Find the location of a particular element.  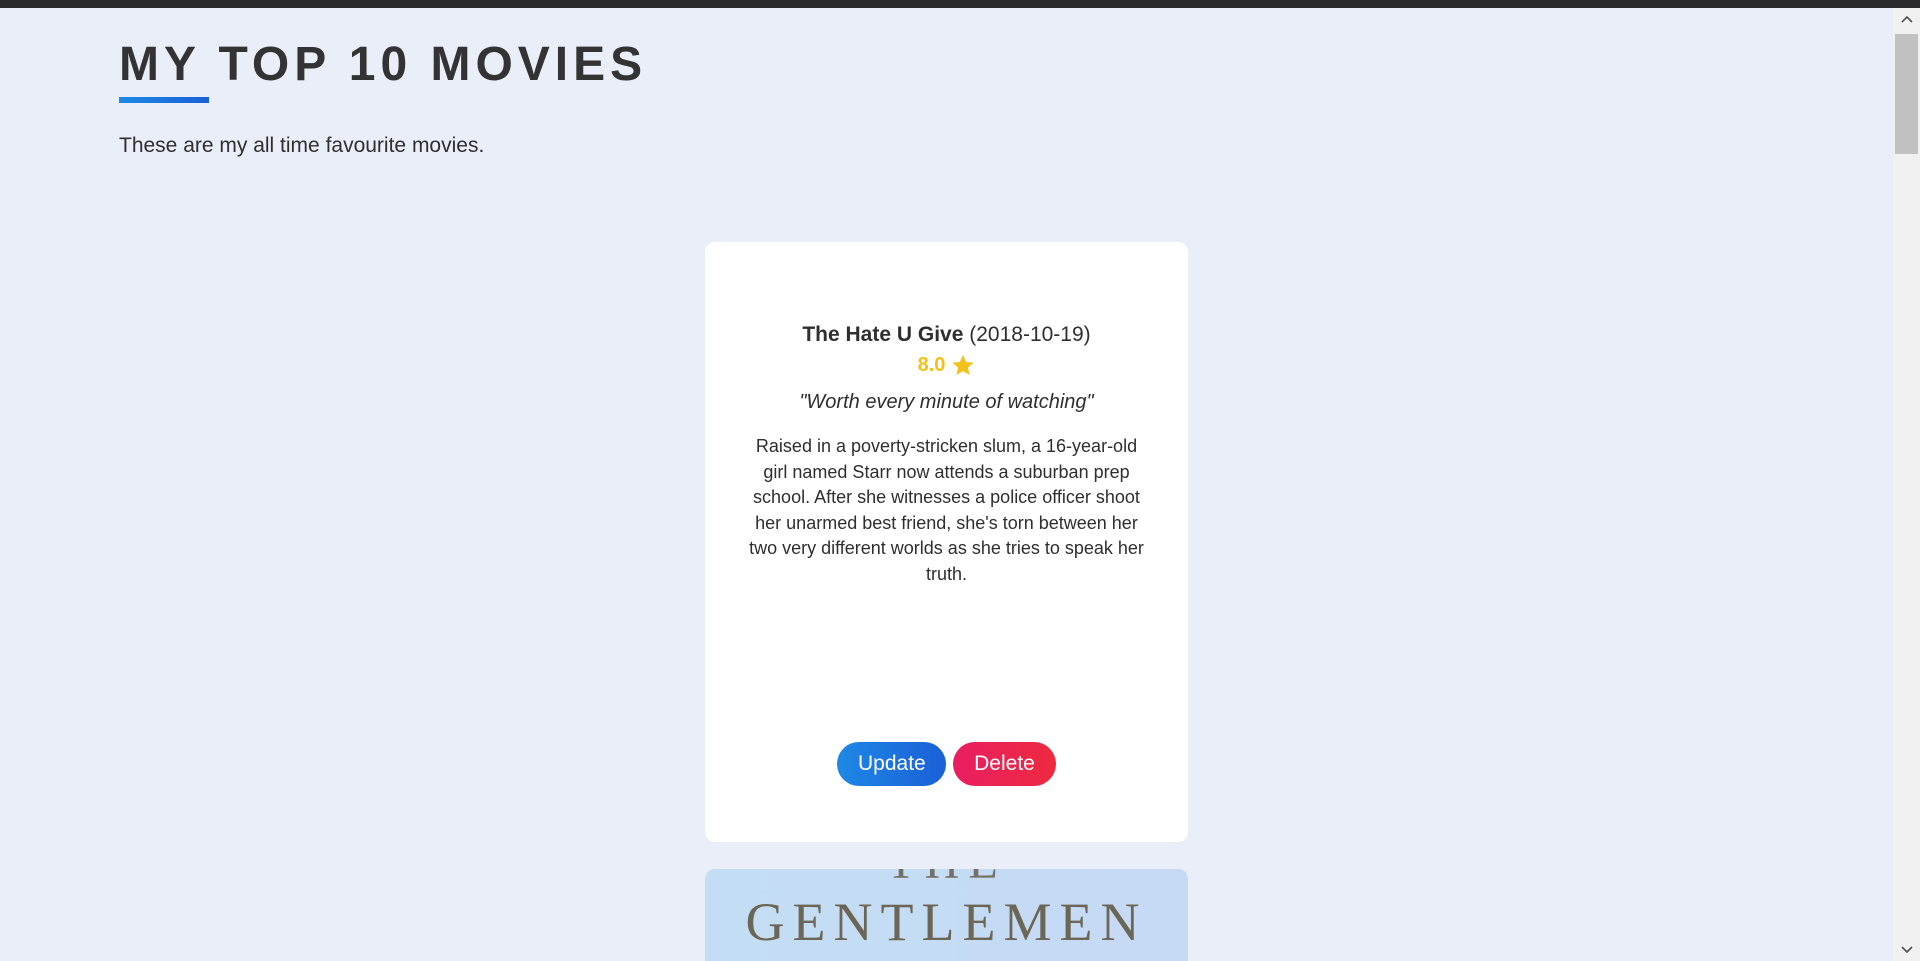

movie-heading: The Hate U Give (2018-10-19) is located at coordinates (946, 335).